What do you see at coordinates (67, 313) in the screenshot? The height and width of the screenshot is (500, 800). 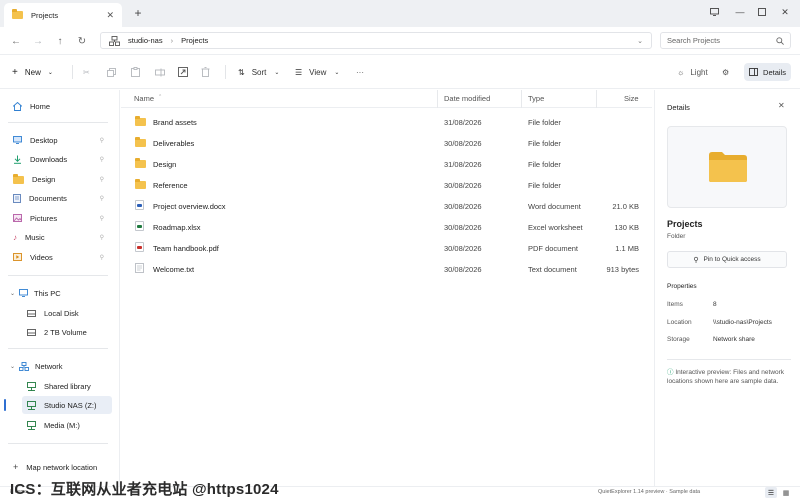 I see `sidebar-item-local-disk: Local Disk` at bounding box center [67, 313].